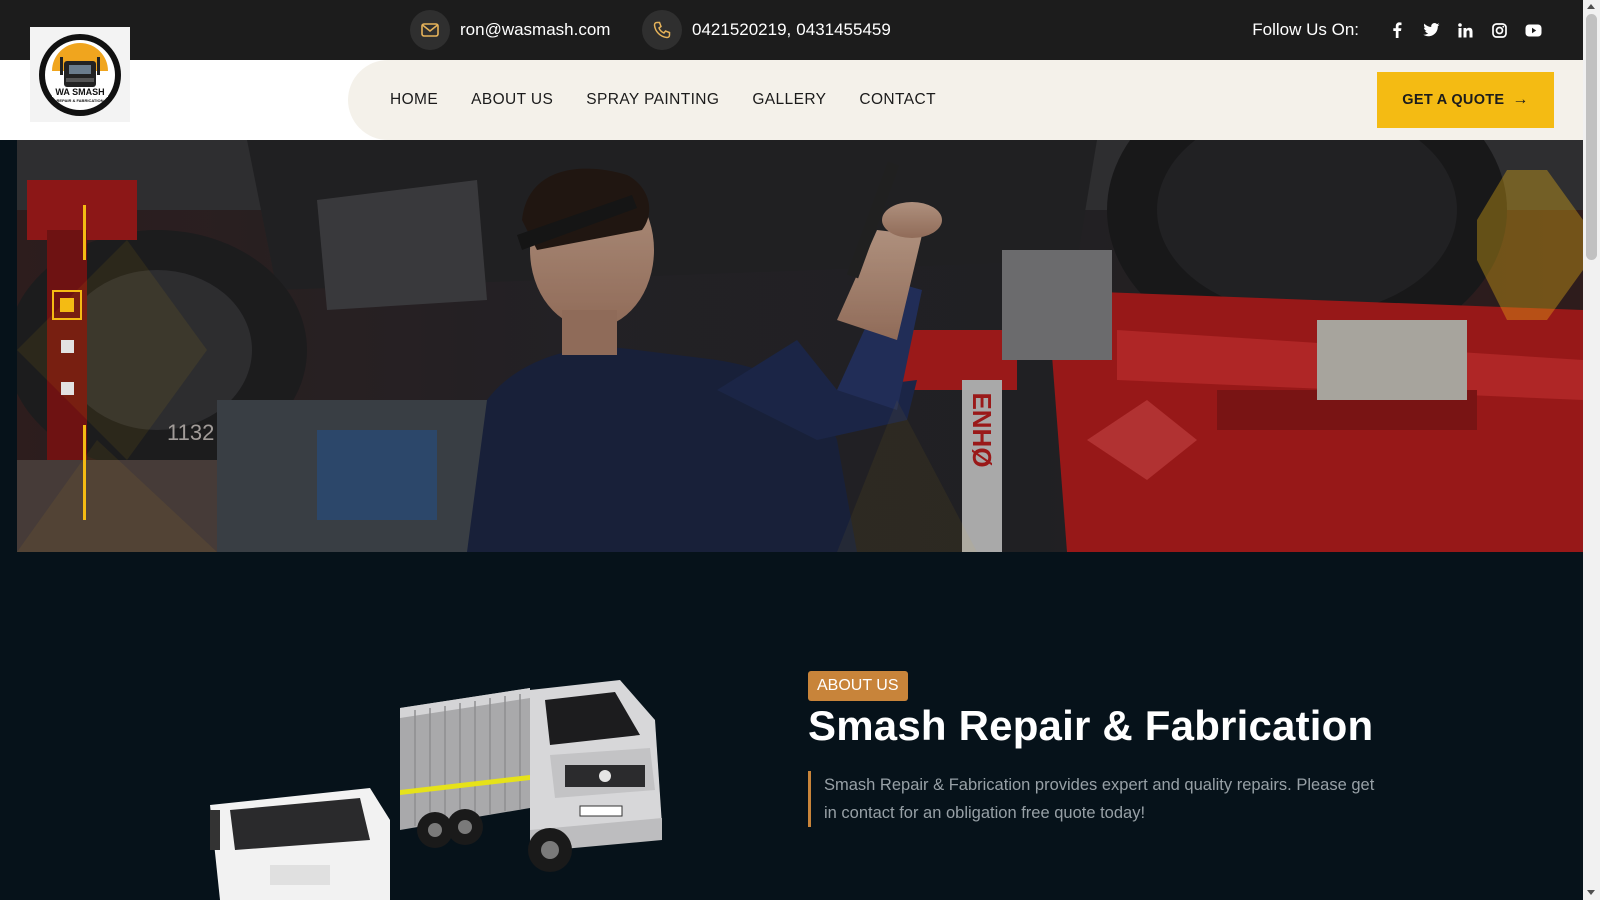 The width and height of the screenshot is (1600, 900). I want to click on nav-home: HOME, so click(414, 100).